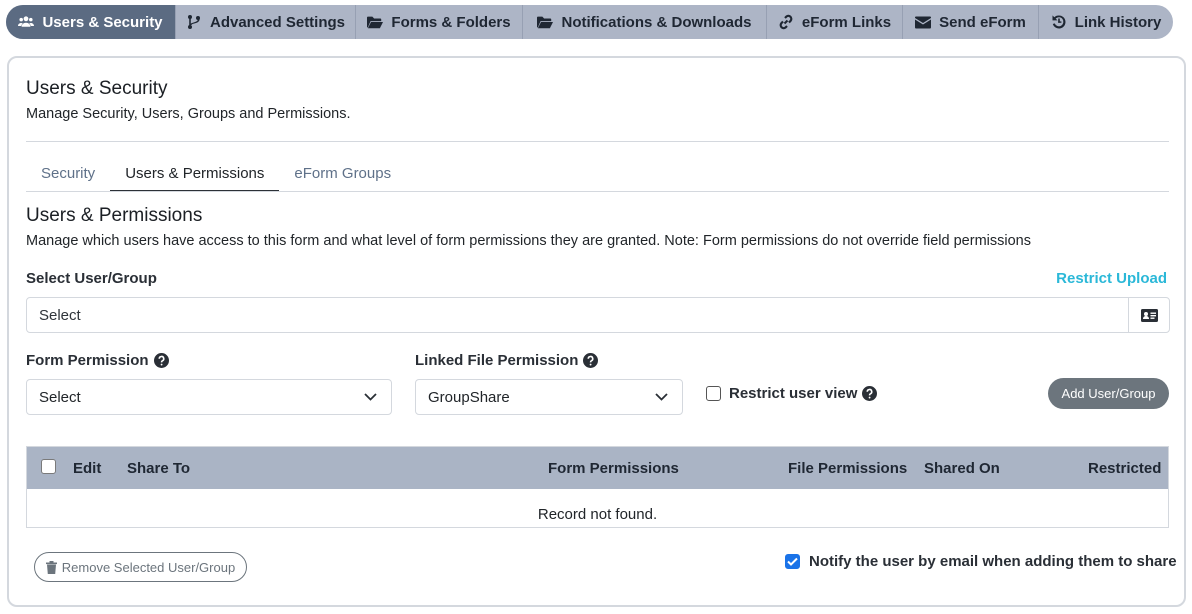 The height and width of the screenshot is (614, 1192). What do you see at coordinates (1124, 468) in the screenshot?
I see `column-header-restricted: Restricted` at bounding box center [1124, 468].